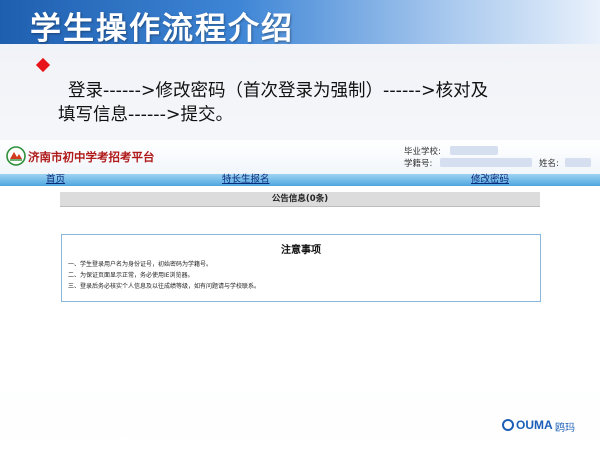 This screenshot has width=600, height=450. Describe the element at coordinates (474, 150) in the screenshot. I see `school-value-redacted` at that location.